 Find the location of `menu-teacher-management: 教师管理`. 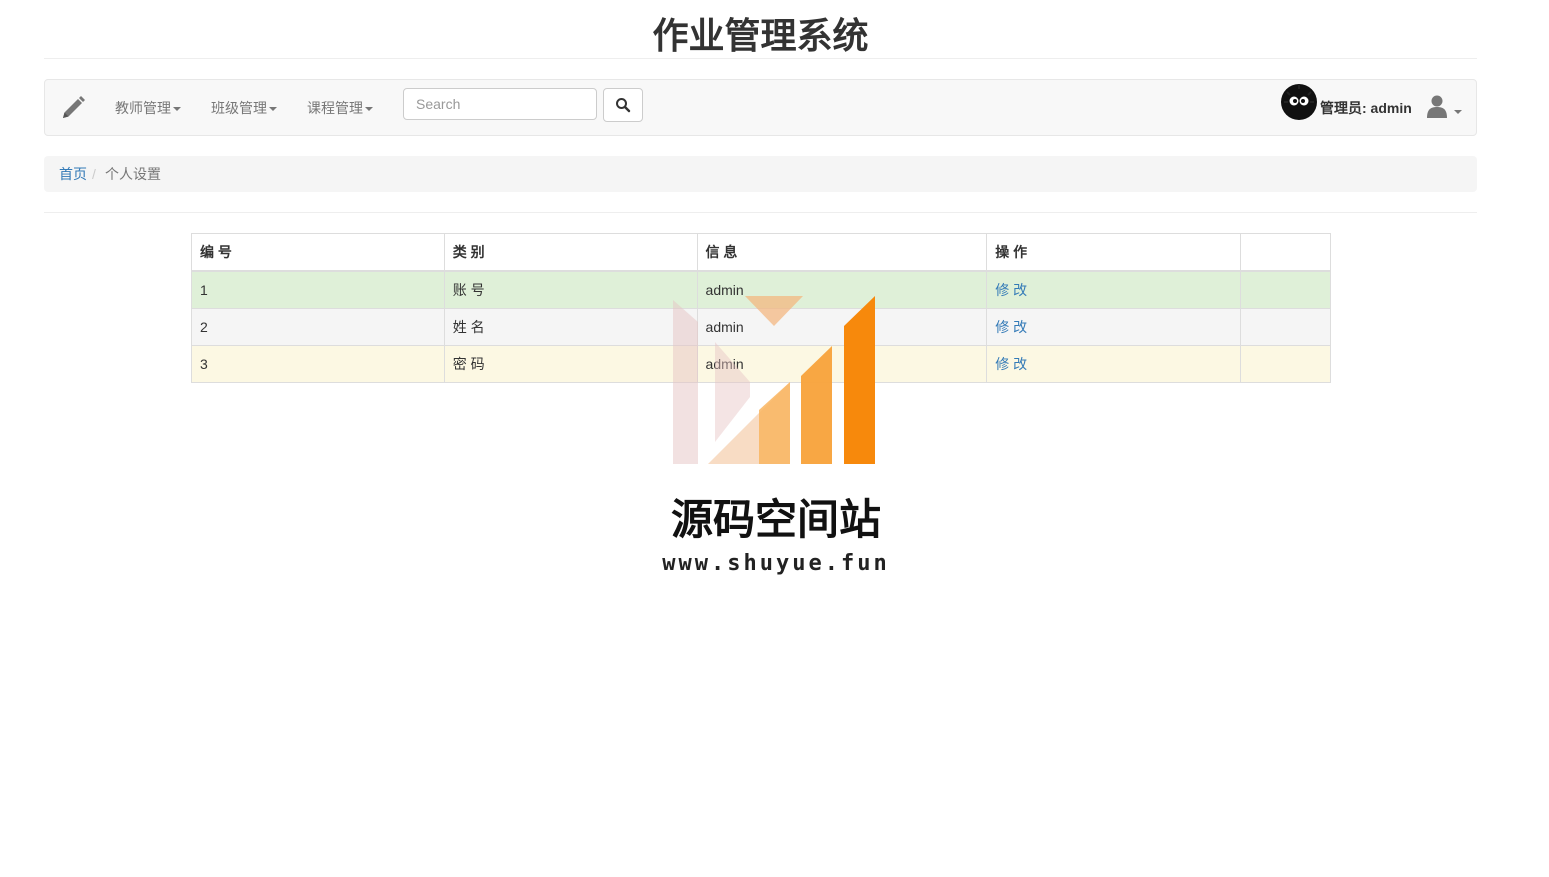

menu-teacher-management: 教师管理 is located at coordinates (148, 108).